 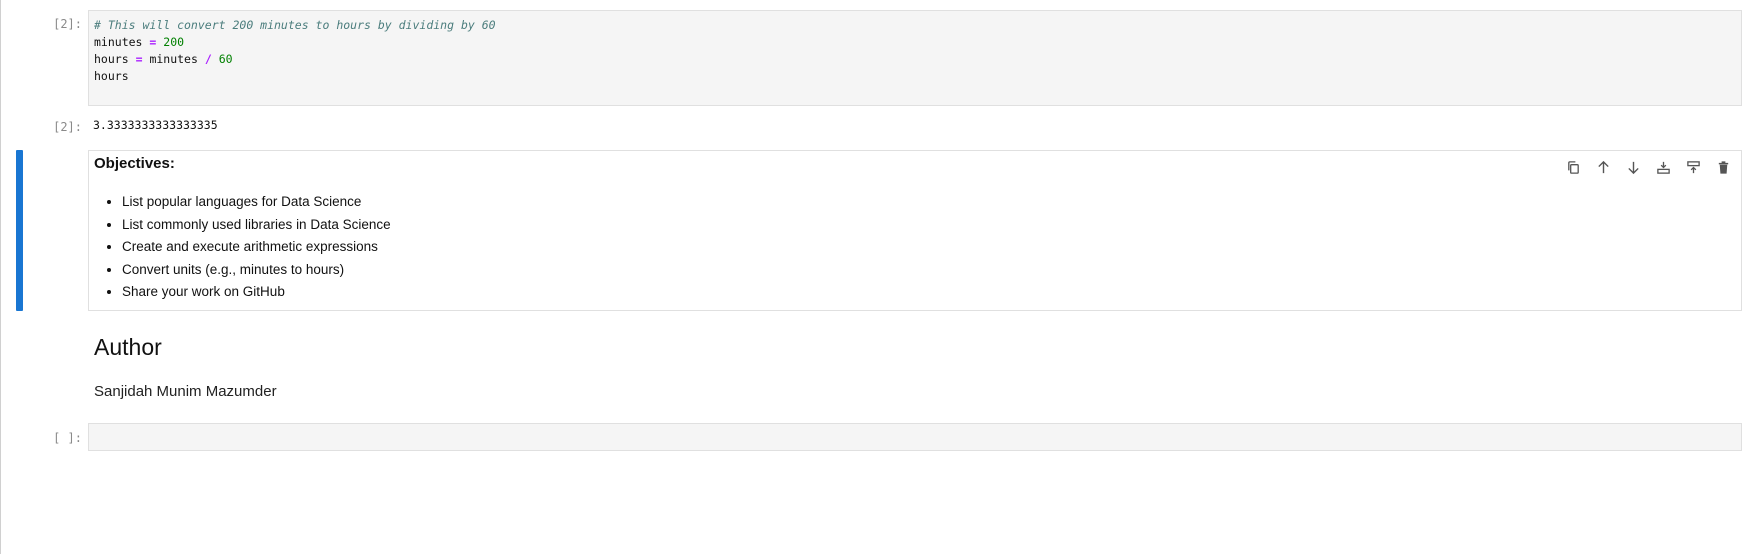 I want to click on delete-icon, so click(x=1723, y=167).